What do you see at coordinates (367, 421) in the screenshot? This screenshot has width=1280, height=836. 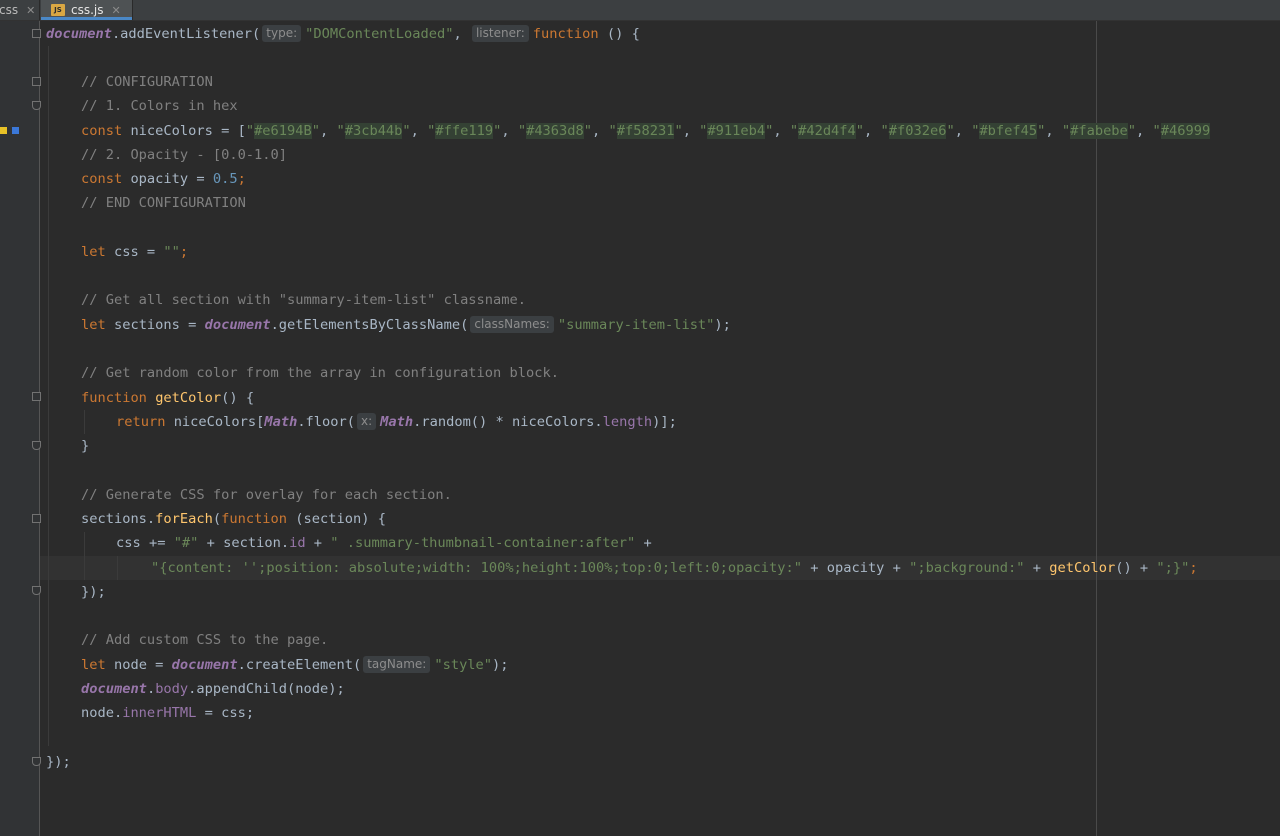 I see `parameter-hint: x:` at bounding box center [367, 421].